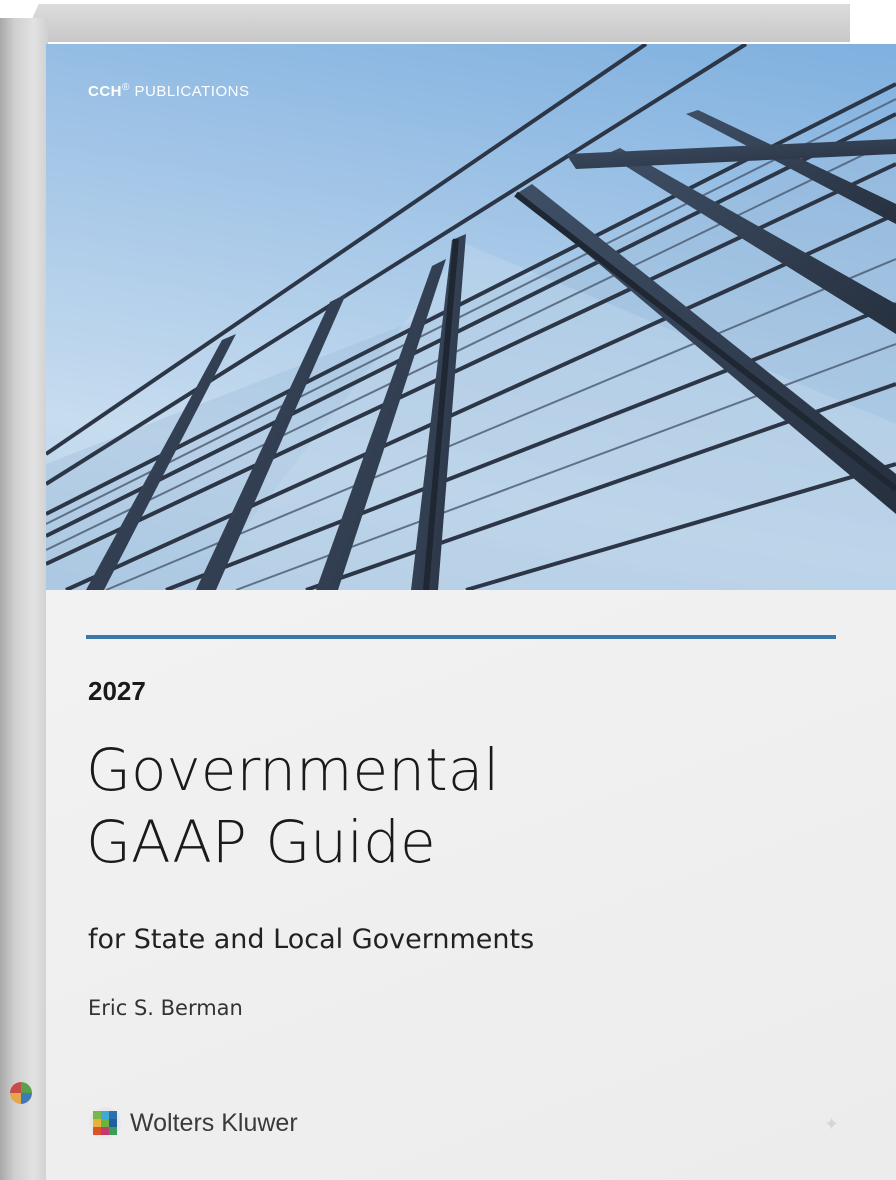  Describe the element at coordinates (117, 691) in the screenshot. I see `edition-year: 2027` at that location.